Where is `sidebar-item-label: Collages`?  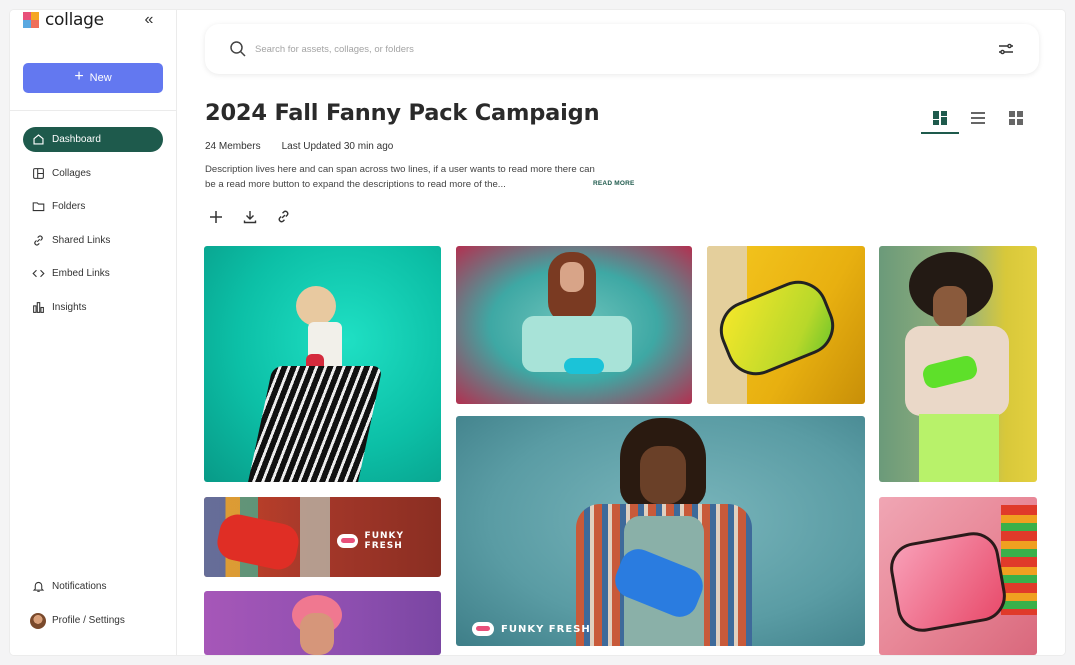
sidebar-item-label: Collages is located at coordinates (71, 173).